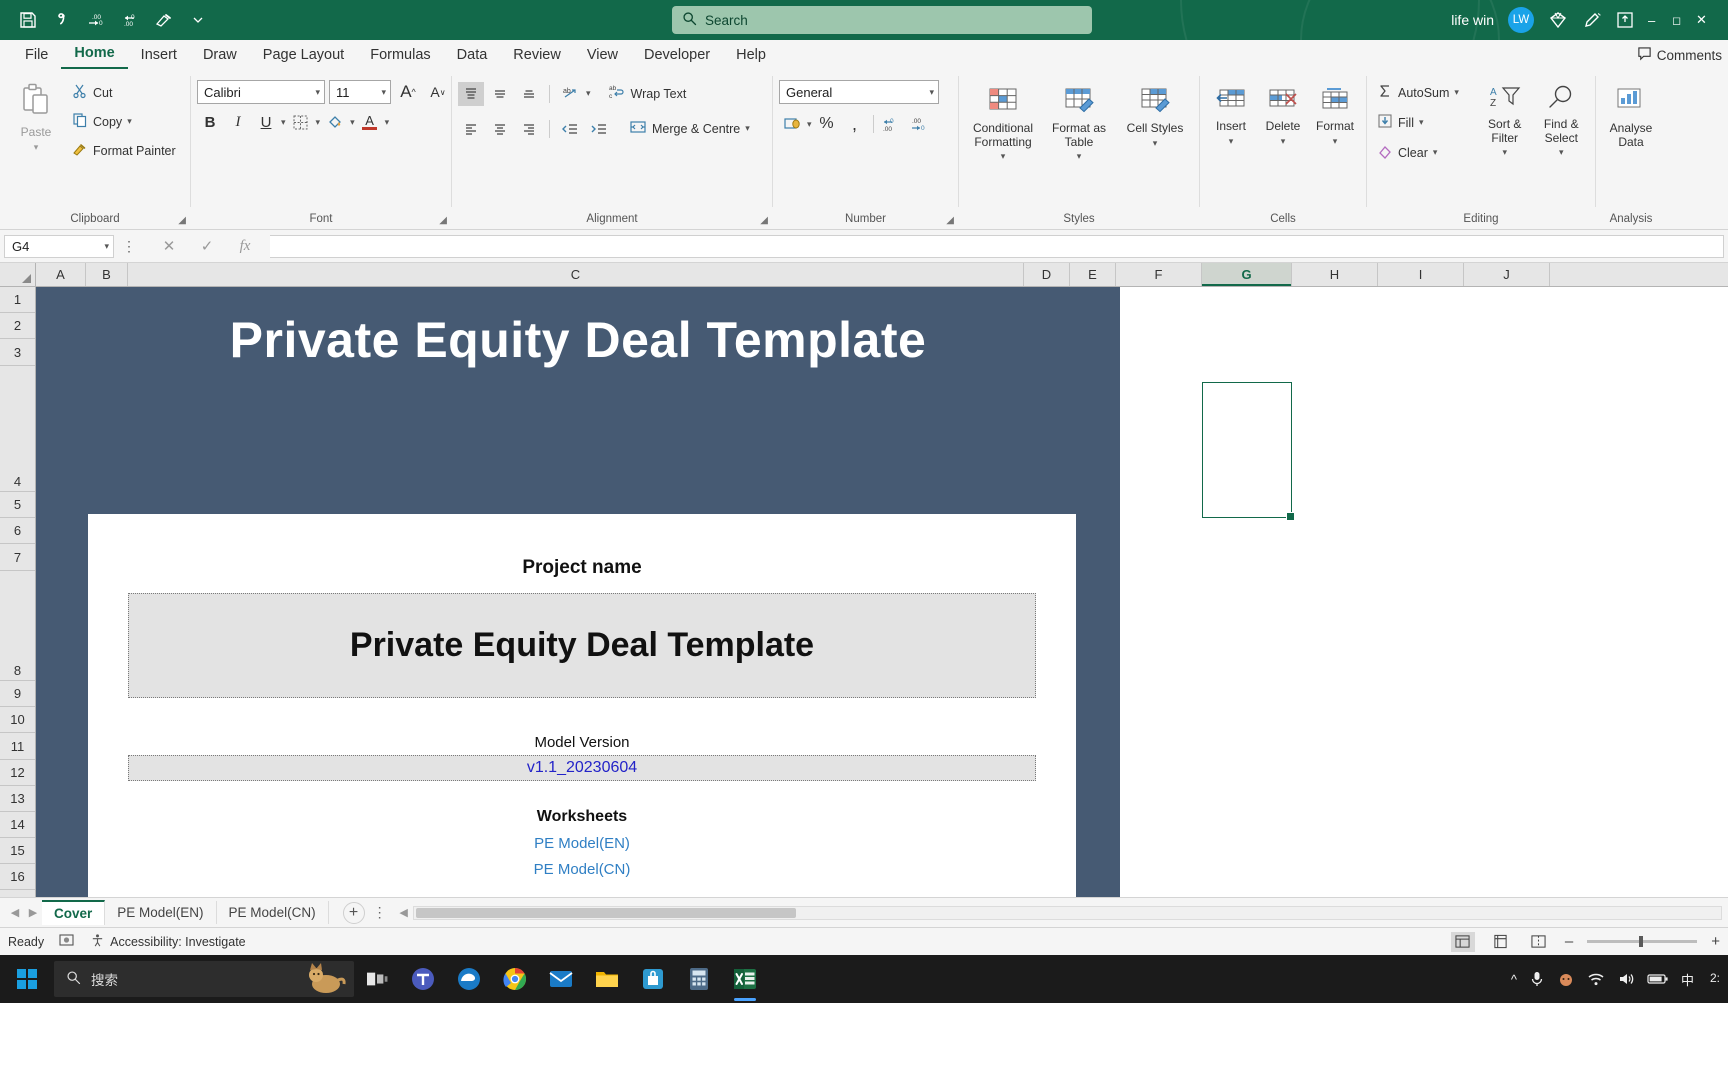 This screenshot has height=1080, width=1728. Describe the element at coordinates (377, 979) in the screenshot. I see `task-view-icon` at that location.